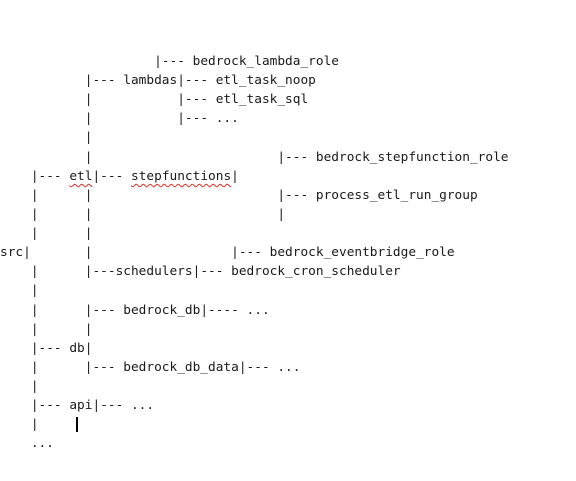  I want to click on tree-line-text: |--- db|, so click(46, 348).